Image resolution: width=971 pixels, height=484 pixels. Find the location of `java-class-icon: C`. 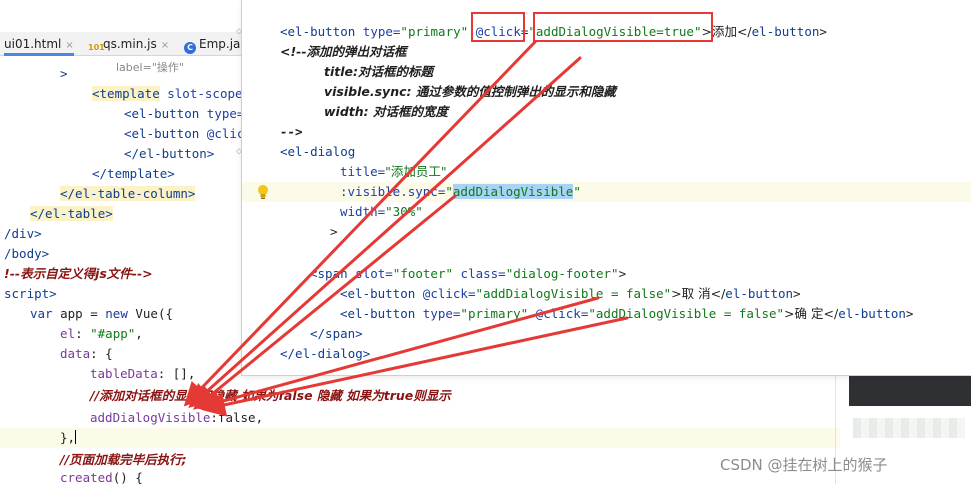

java-class-icon: C is located at coordinates (190, 48).